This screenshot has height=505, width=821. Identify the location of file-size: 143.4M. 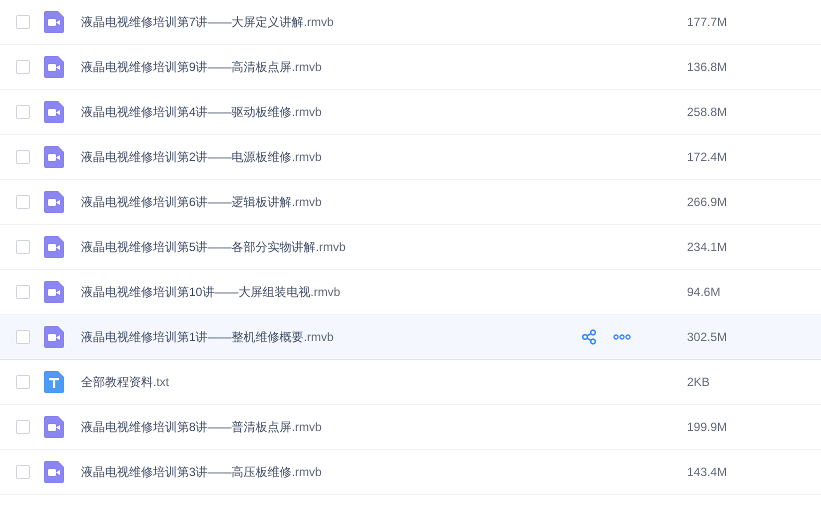
(707, 472).